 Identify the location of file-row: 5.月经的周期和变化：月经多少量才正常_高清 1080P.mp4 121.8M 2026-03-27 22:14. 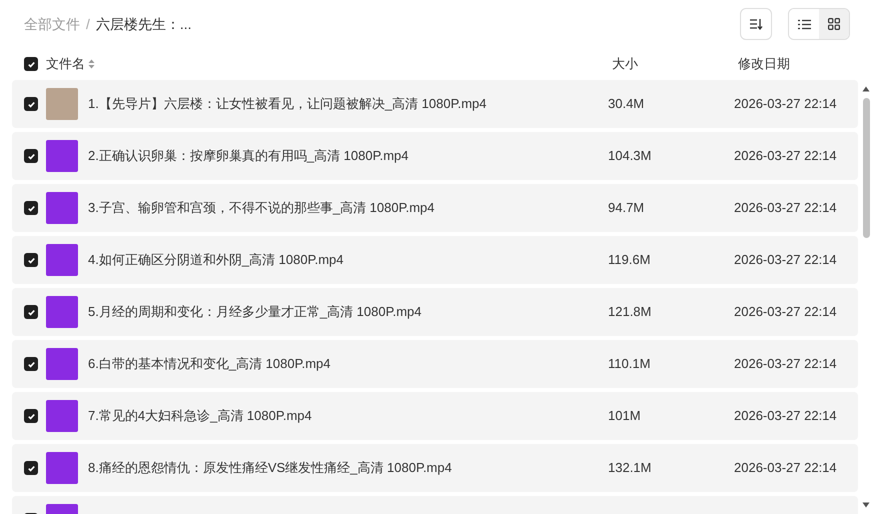
(435, 312).